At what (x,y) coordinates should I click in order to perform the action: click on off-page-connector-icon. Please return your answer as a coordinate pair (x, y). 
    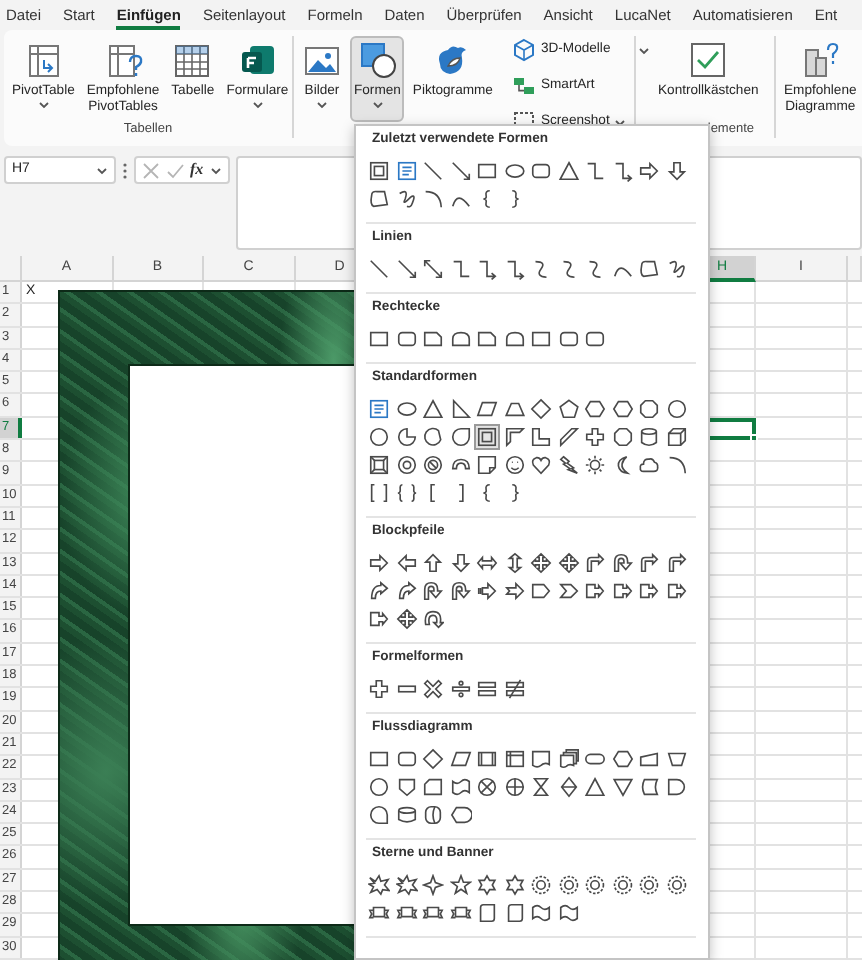
    Looking at the image, I should click on (406, 787).